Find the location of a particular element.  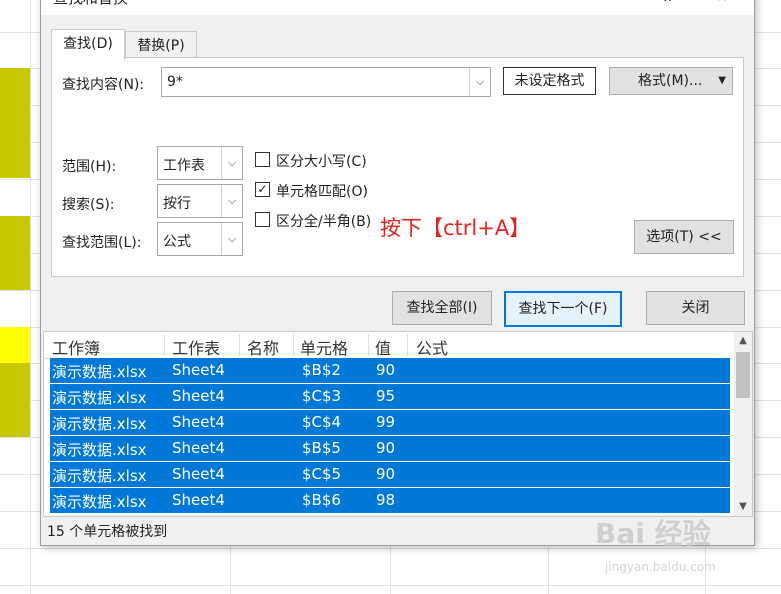

row-cell: $B$2 is located at coordinates (321, 370).